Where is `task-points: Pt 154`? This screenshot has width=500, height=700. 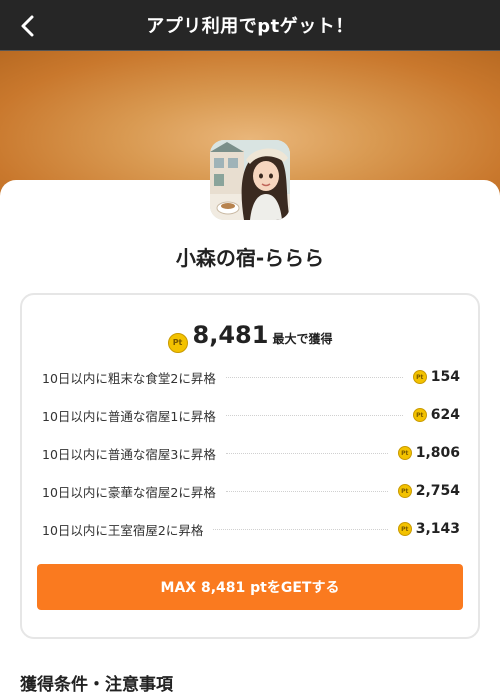 task-points: Pt 154 is located at coordinates (436, 377).